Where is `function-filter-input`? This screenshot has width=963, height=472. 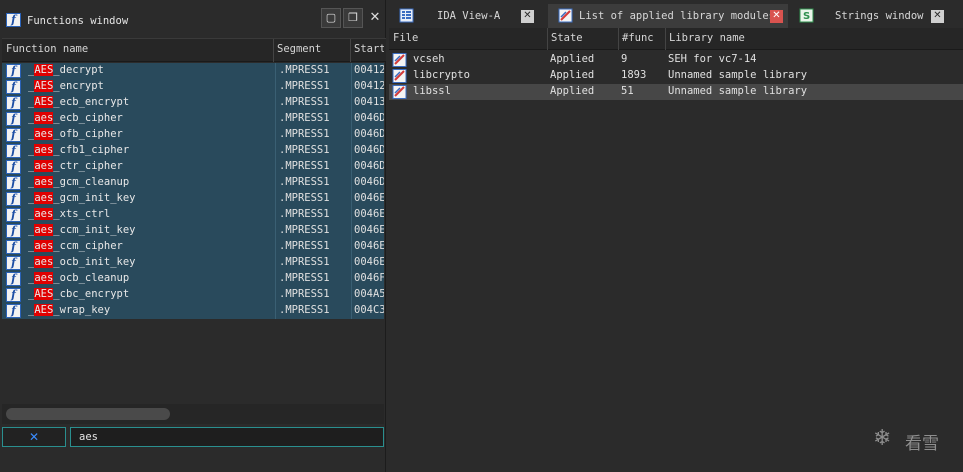
function-filter-input is located at coordinates (227, 437).